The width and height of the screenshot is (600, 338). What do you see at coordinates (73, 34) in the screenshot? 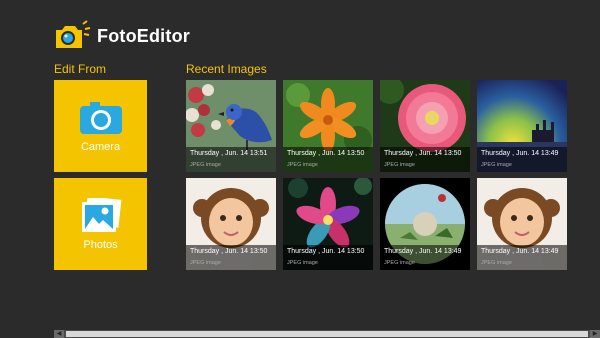
I see `logo-camera-icon` at bounding box center [73, 34].